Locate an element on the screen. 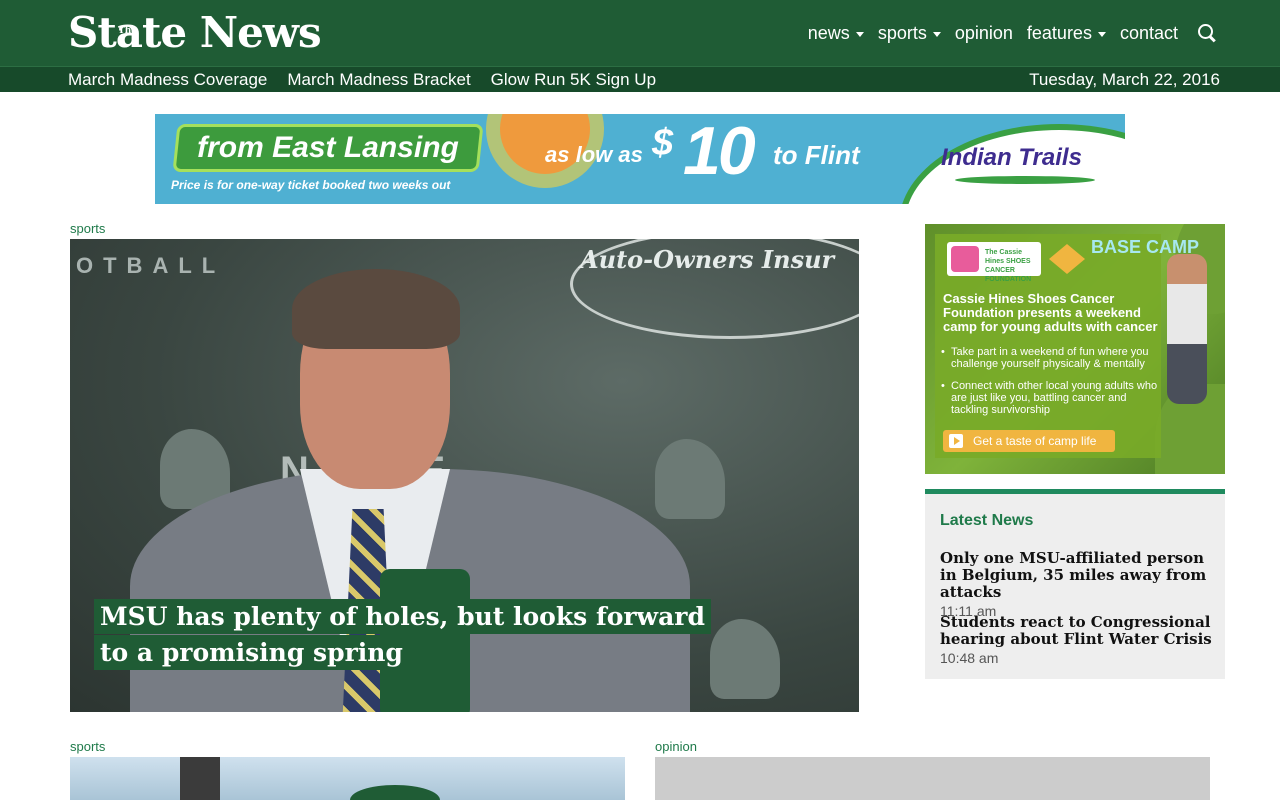  search-icon is located at coordinates (1207, 33).